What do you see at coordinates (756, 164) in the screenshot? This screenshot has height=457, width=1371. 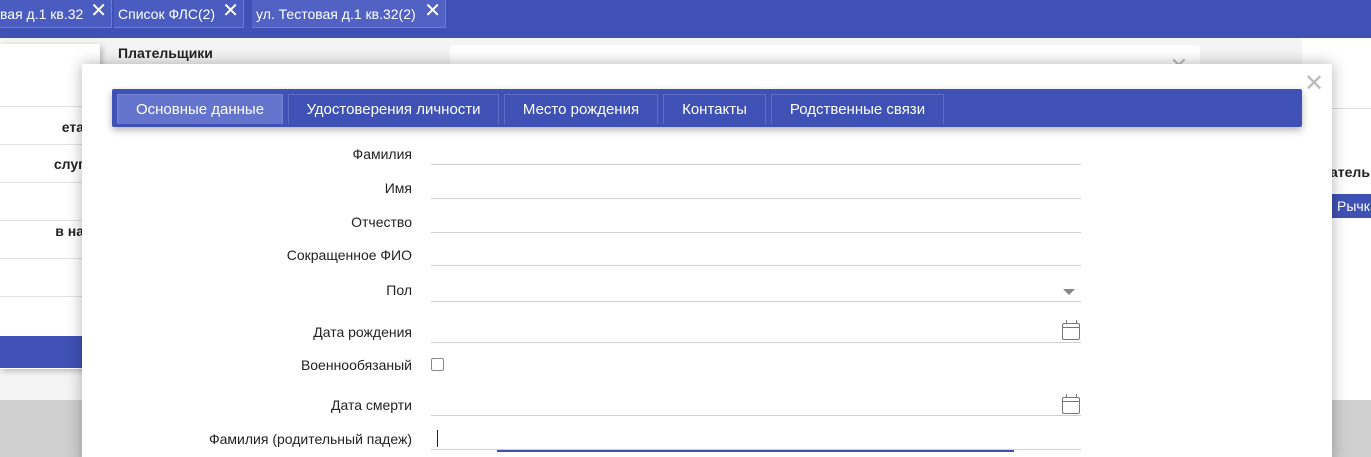 I see `last-name-input` at bounding box center [756, 164].